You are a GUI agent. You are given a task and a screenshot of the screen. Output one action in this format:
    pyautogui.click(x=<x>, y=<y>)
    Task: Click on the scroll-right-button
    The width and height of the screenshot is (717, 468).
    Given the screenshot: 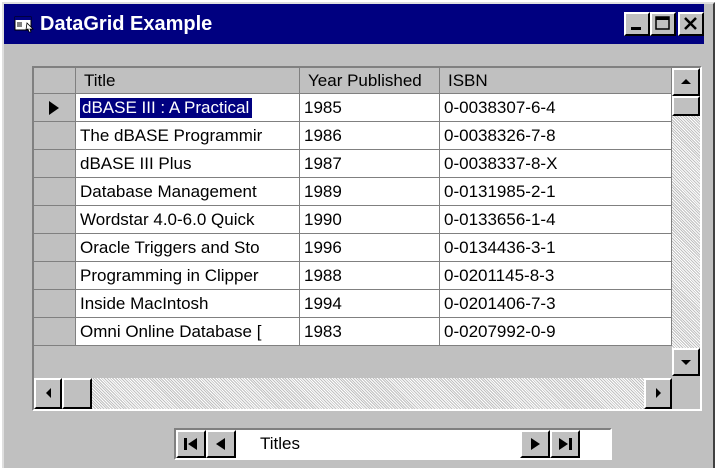 What is the action you would take?
    pyautogui.click(x=658, y=393)
    